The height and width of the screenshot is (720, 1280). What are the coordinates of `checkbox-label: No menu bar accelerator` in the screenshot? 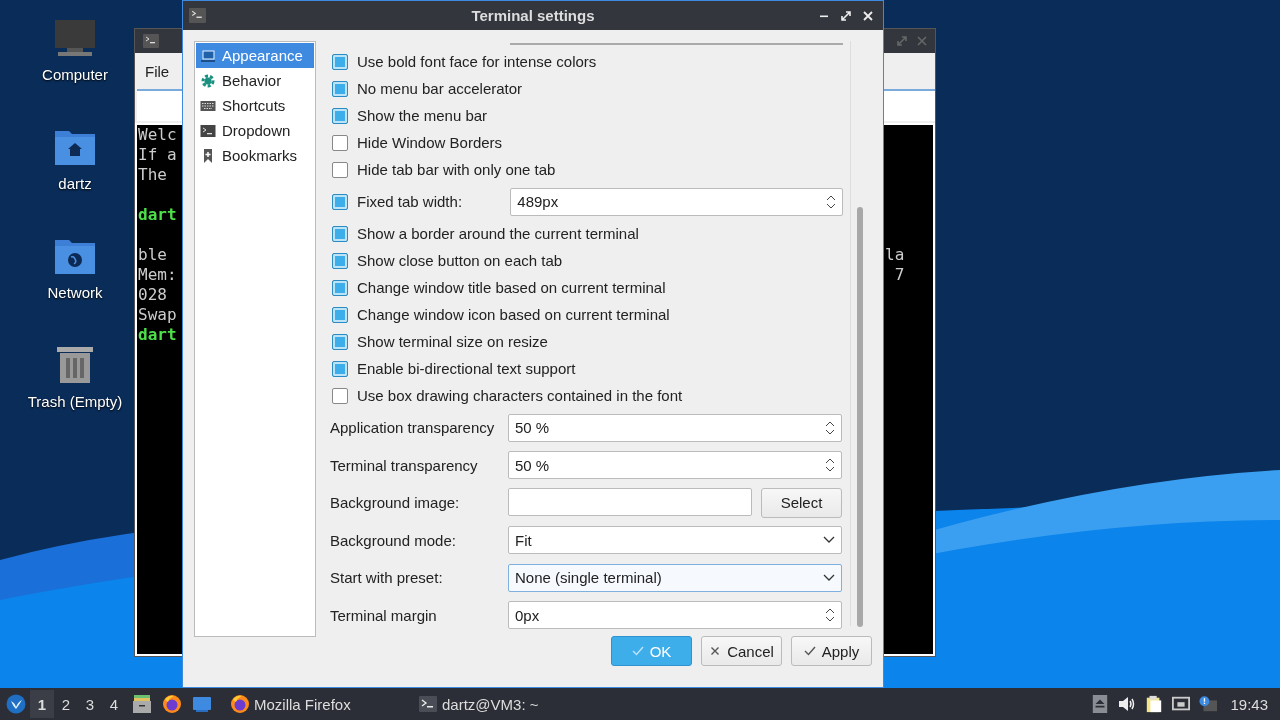 It's located at (440, 88).